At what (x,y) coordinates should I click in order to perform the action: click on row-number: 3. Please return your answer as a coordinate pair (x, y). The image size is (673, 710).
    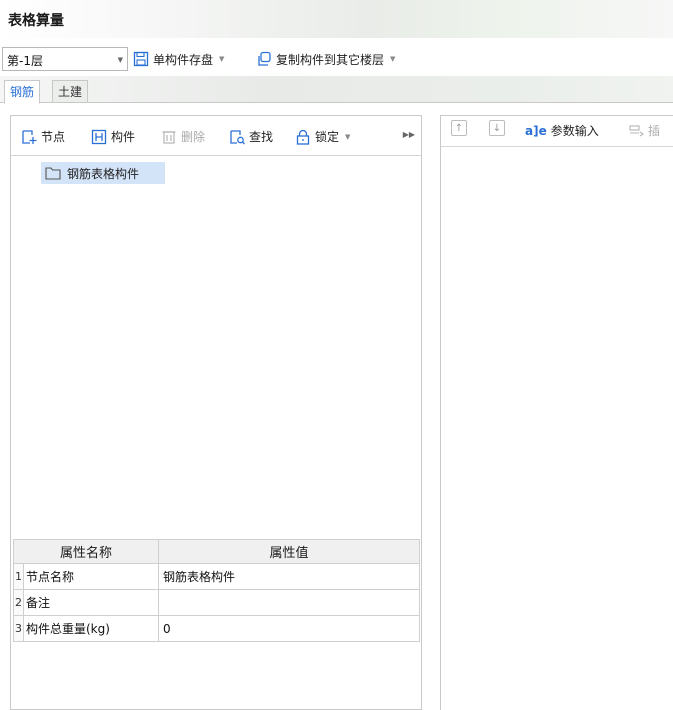
    Looking at the image, I should click on (18, 628).